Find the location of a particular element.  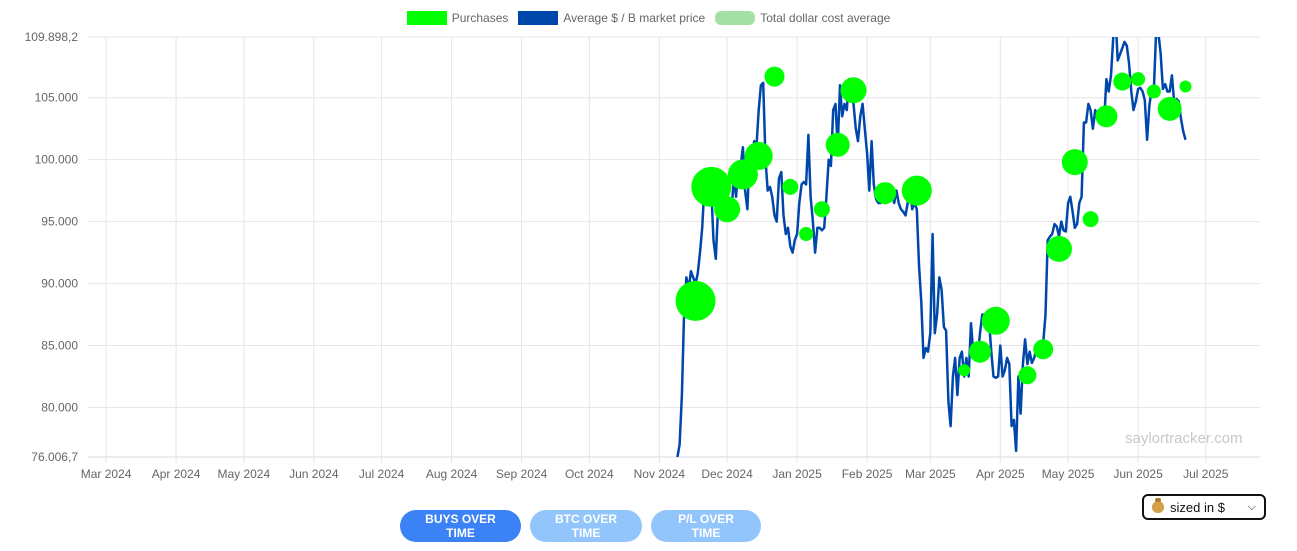

watermark: saylortracker.com is located at coordinates (1184, 438).